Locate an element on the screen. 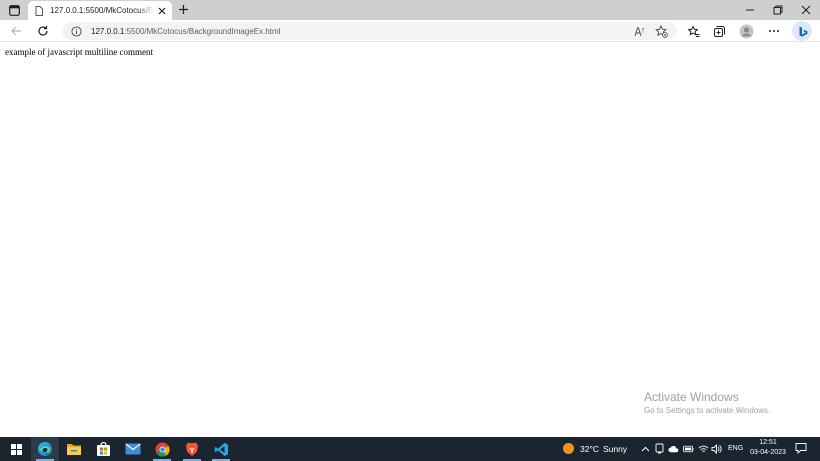 This screenshot has width=820, height=461. clock-time: 12:51 is located at coordinates (768, 442).